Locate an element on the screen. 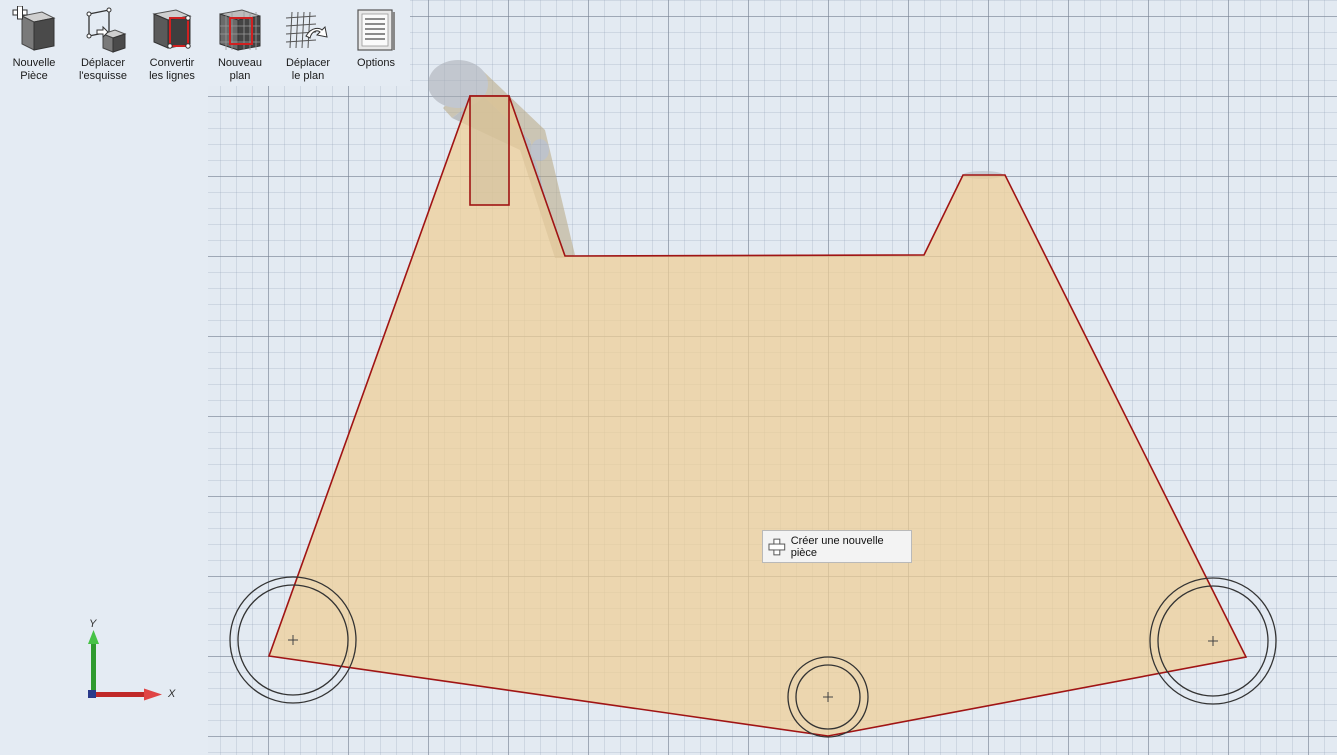  new-part-label: Nouvelle Pièce is located at coordinates (34, 69).